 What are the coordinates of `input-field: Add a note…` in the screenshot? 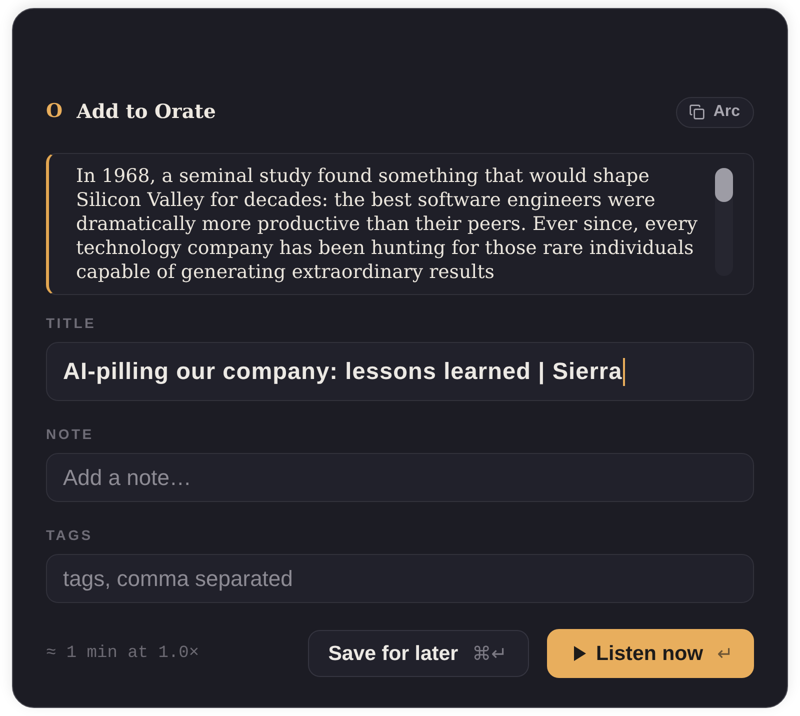 It's located at (400, 477).